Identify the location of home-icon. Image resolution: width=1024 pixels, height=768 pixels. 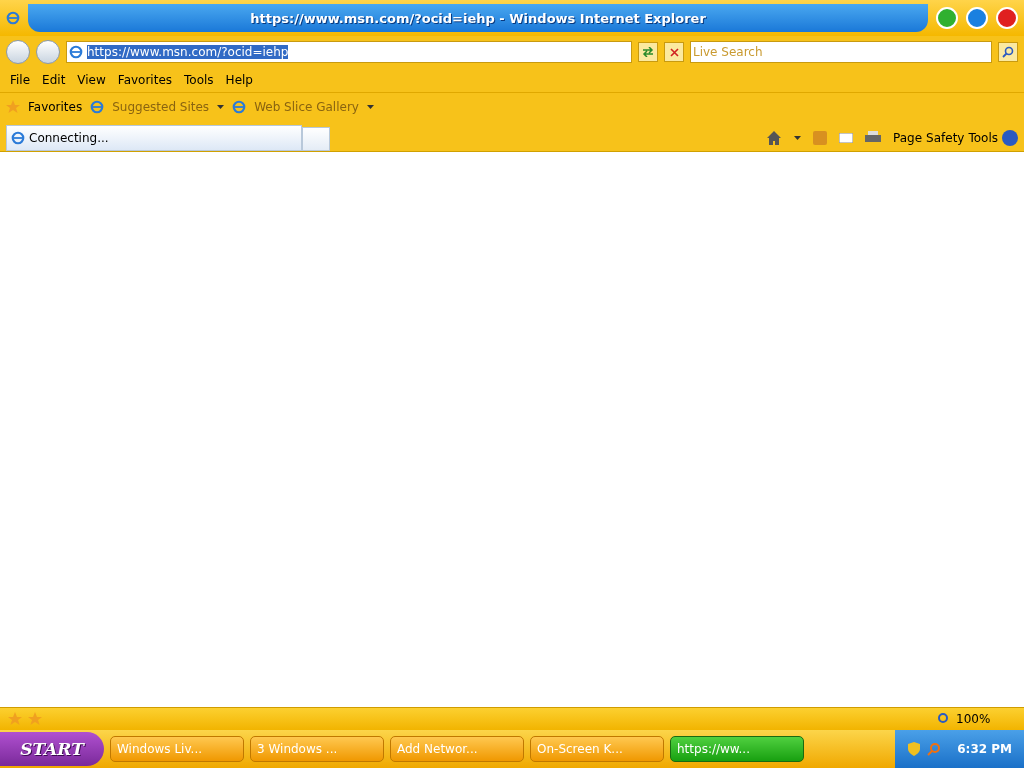
(774, 138).